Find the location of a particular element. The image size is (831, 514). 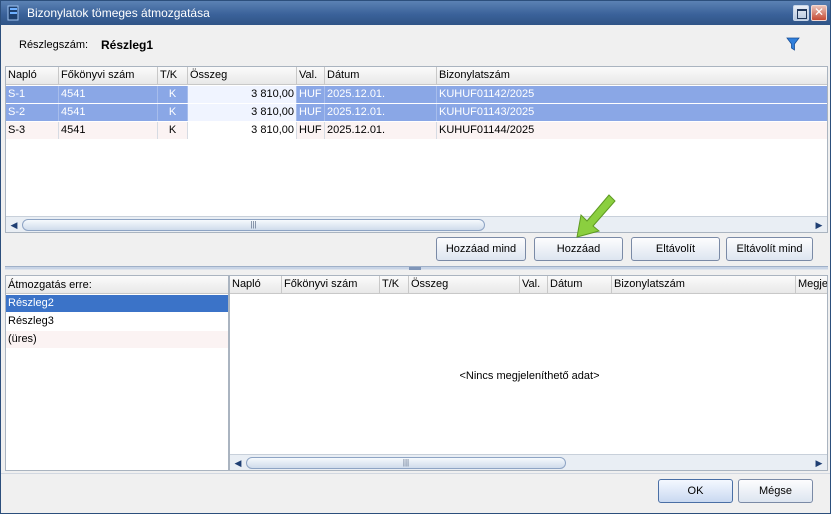

cell-naplo: S-2 is located at coordinates (32, 112).